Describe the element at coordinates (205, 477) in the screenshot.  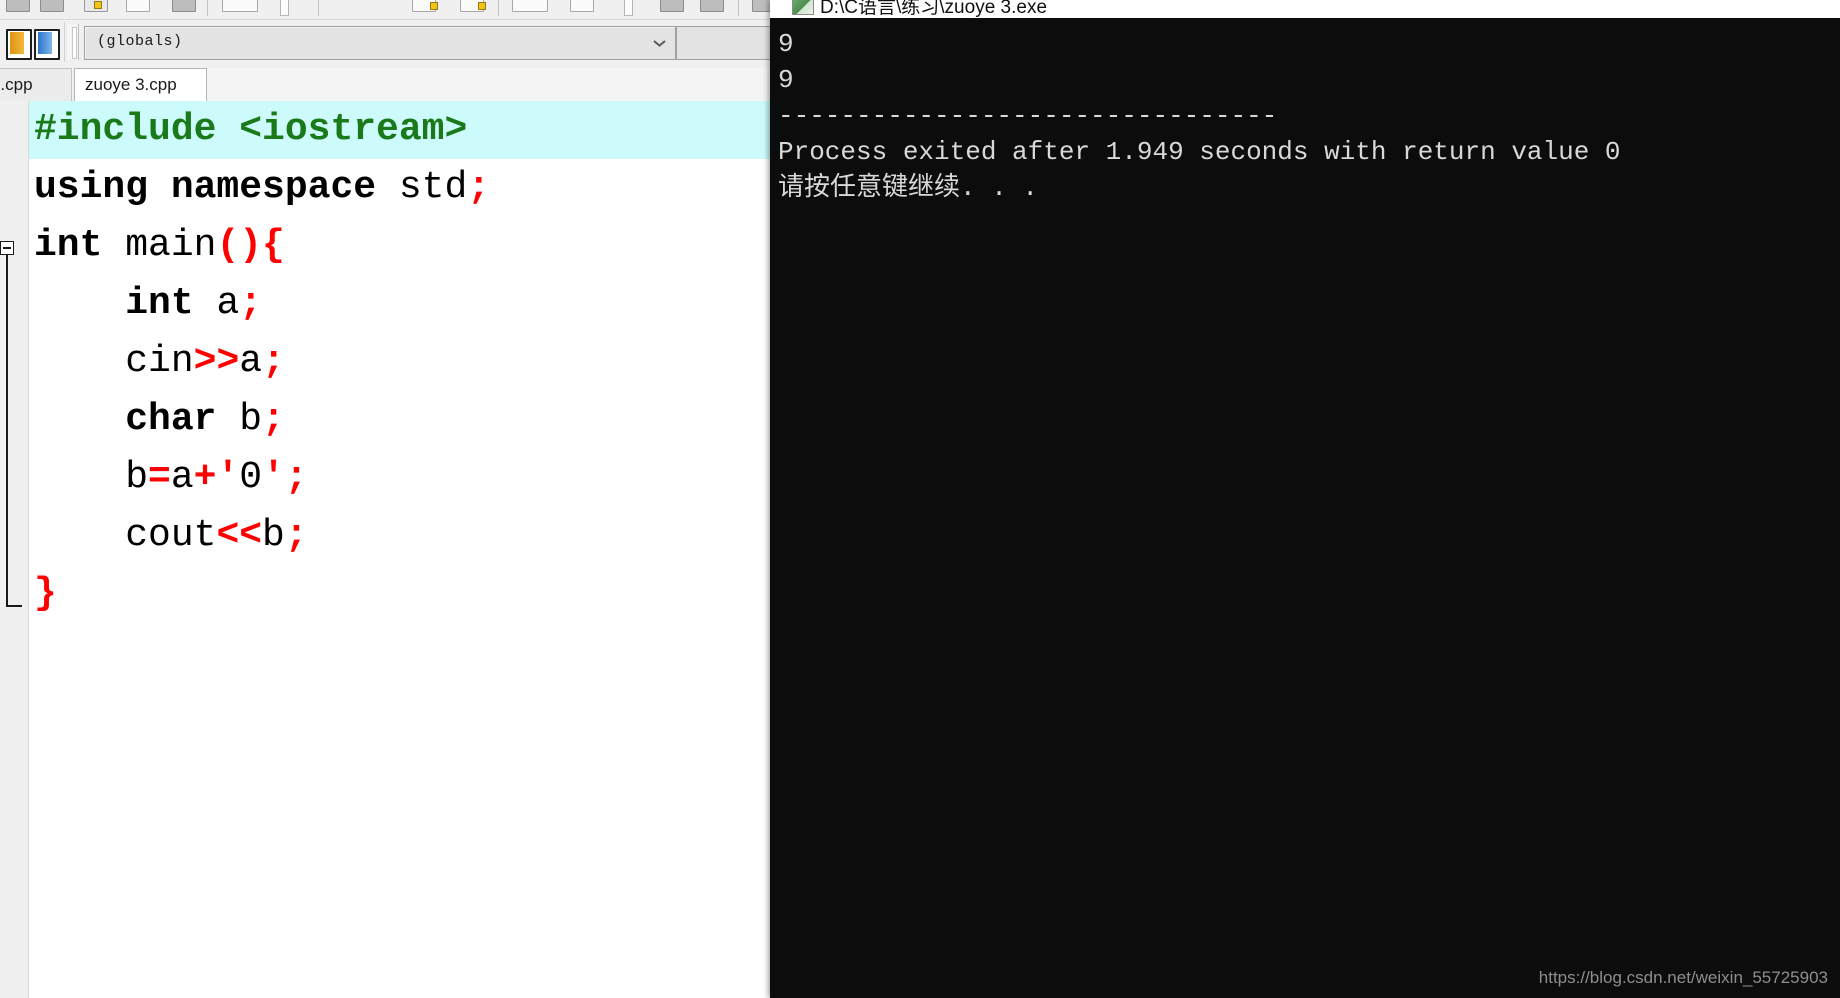
I see `code-token: +` at that location.